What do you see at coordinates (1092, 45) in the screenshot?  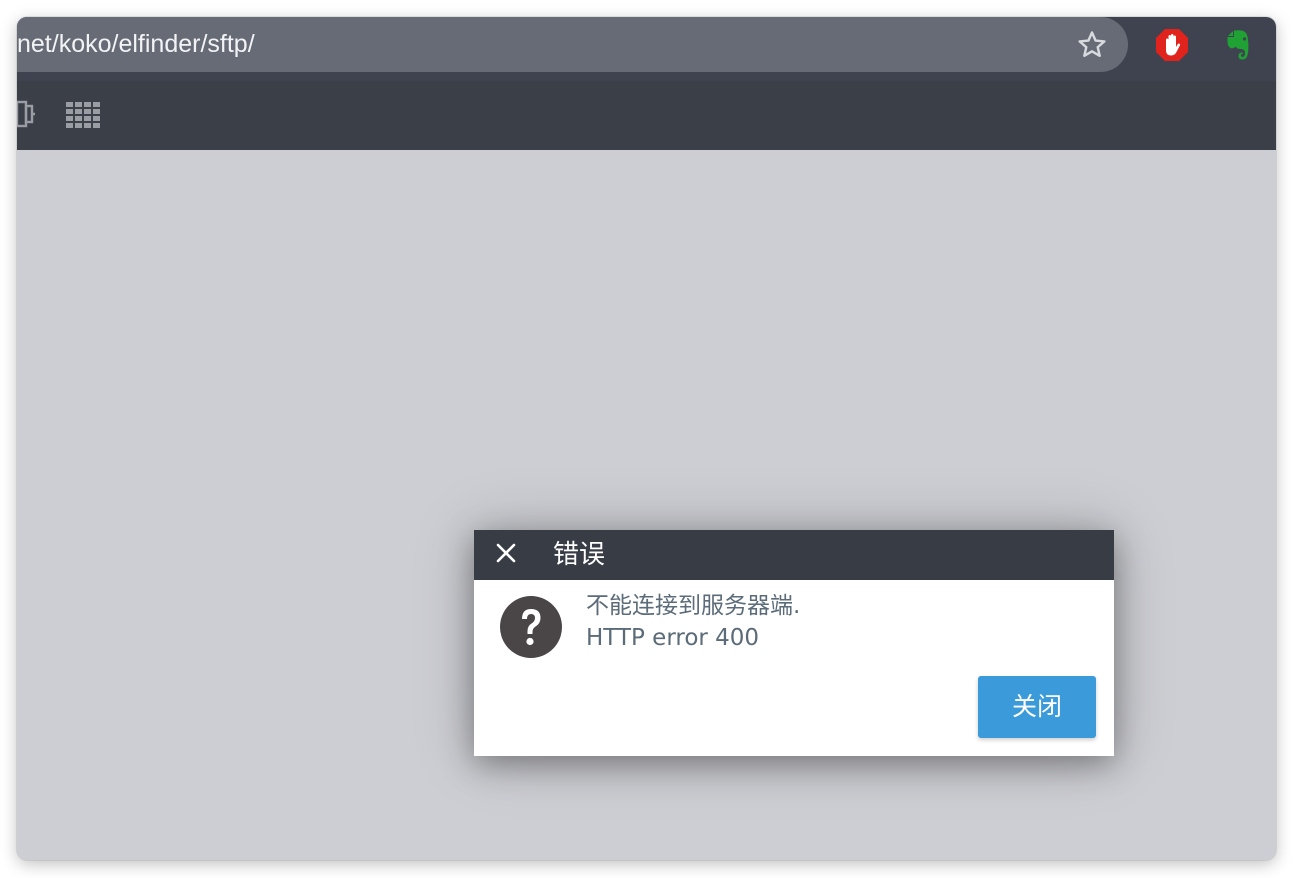 I see `star-icon` at bounding box center [1092, 45].